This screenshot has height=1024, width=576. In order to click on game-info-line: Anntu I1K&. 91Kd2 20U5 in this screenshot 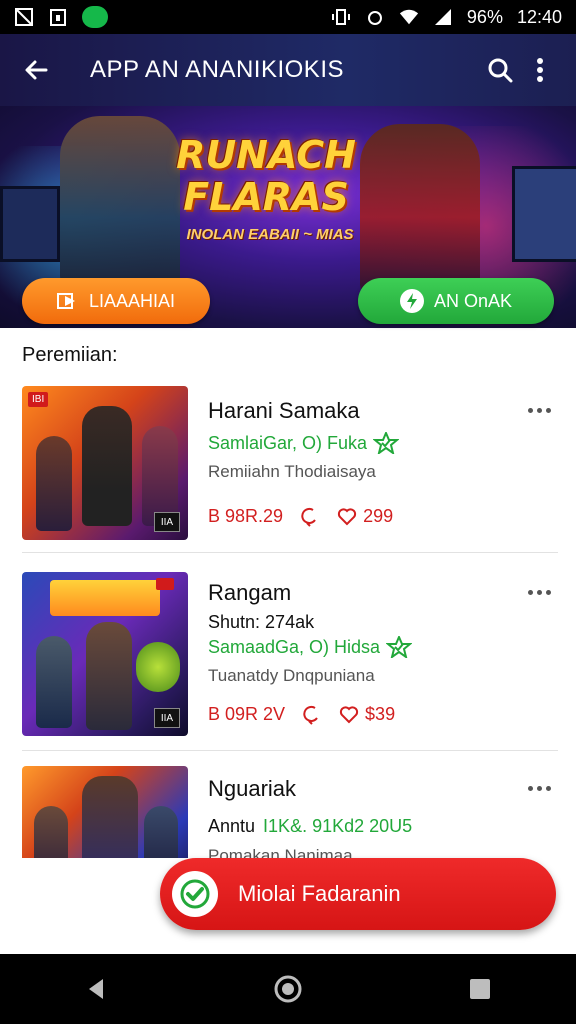, I will do `click(310, 826)`.